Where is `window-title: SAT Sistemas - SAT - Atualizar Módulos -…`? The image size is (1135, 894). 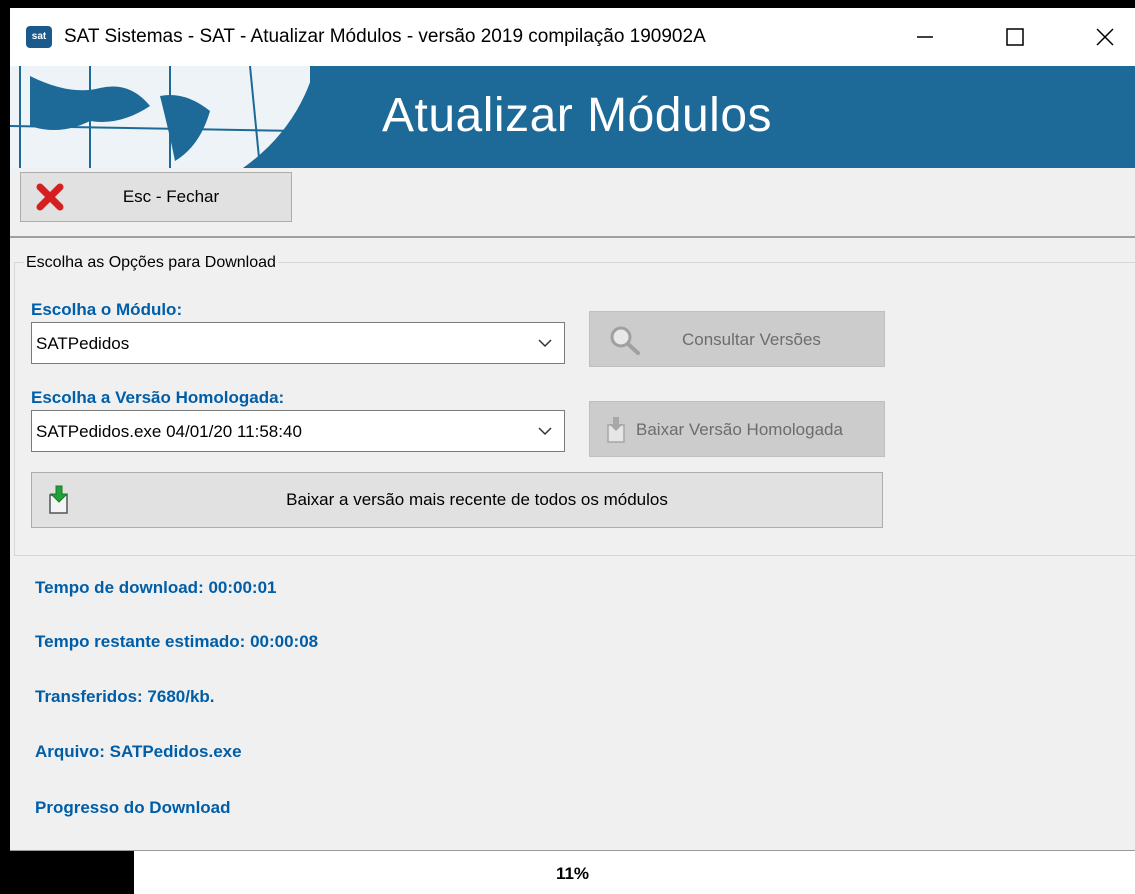
window-title: SAT Sistemas - SAT - Atualizar Módulos -… is located at coordinates (385, 36).